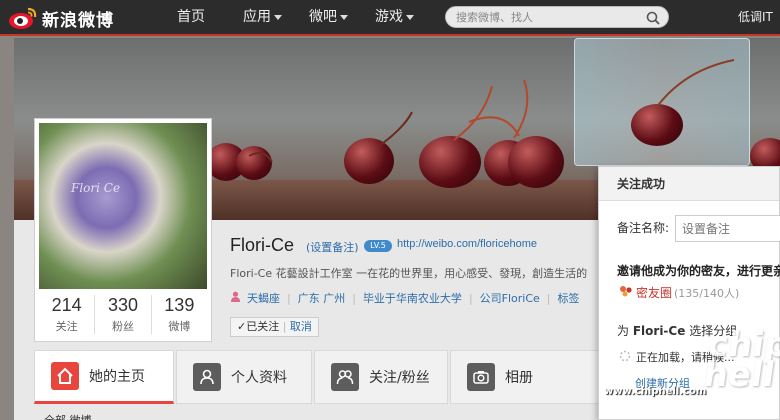 This screenshot has height=420, width=780. What do you see at coordinates (66, 326) in the screenshot?
I see `count-label: 关注` at bounding box center [66, 326].